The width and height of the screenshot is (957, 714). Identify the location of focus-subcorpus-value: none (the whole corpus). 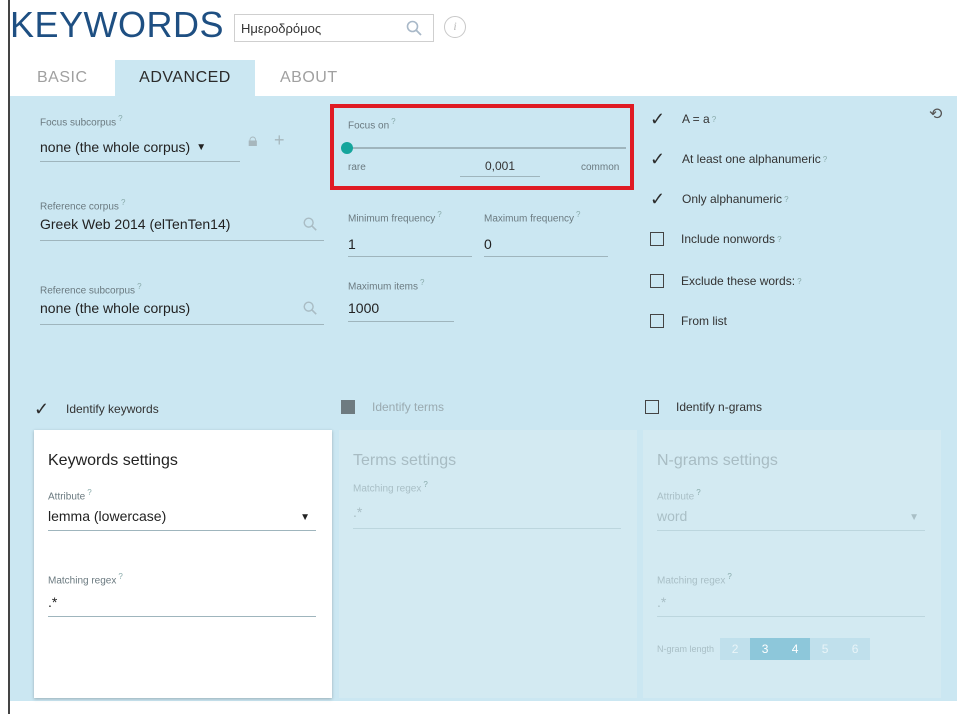
(115, 147).